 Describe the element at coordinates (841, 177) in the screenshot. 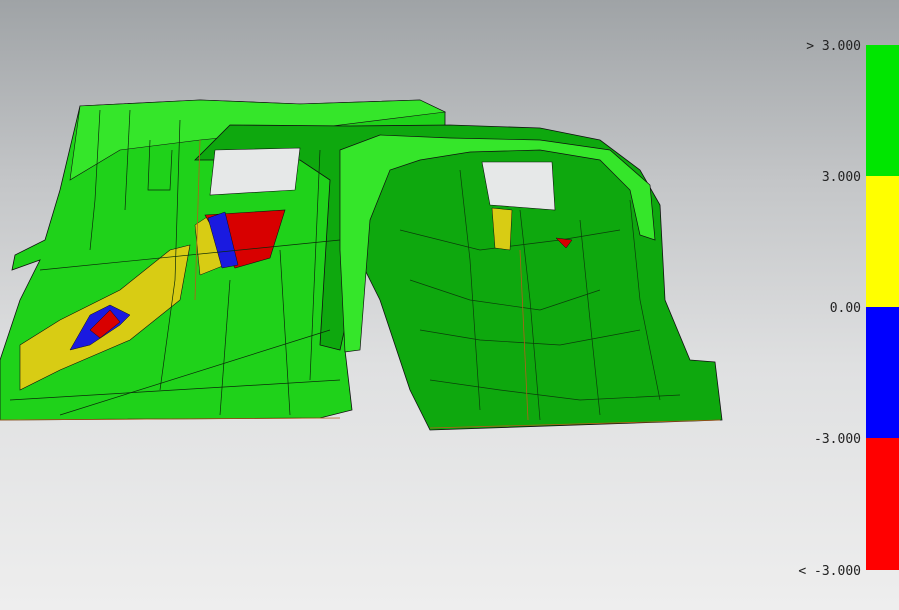

I see `legend-label-upper: 3.000` at that location.